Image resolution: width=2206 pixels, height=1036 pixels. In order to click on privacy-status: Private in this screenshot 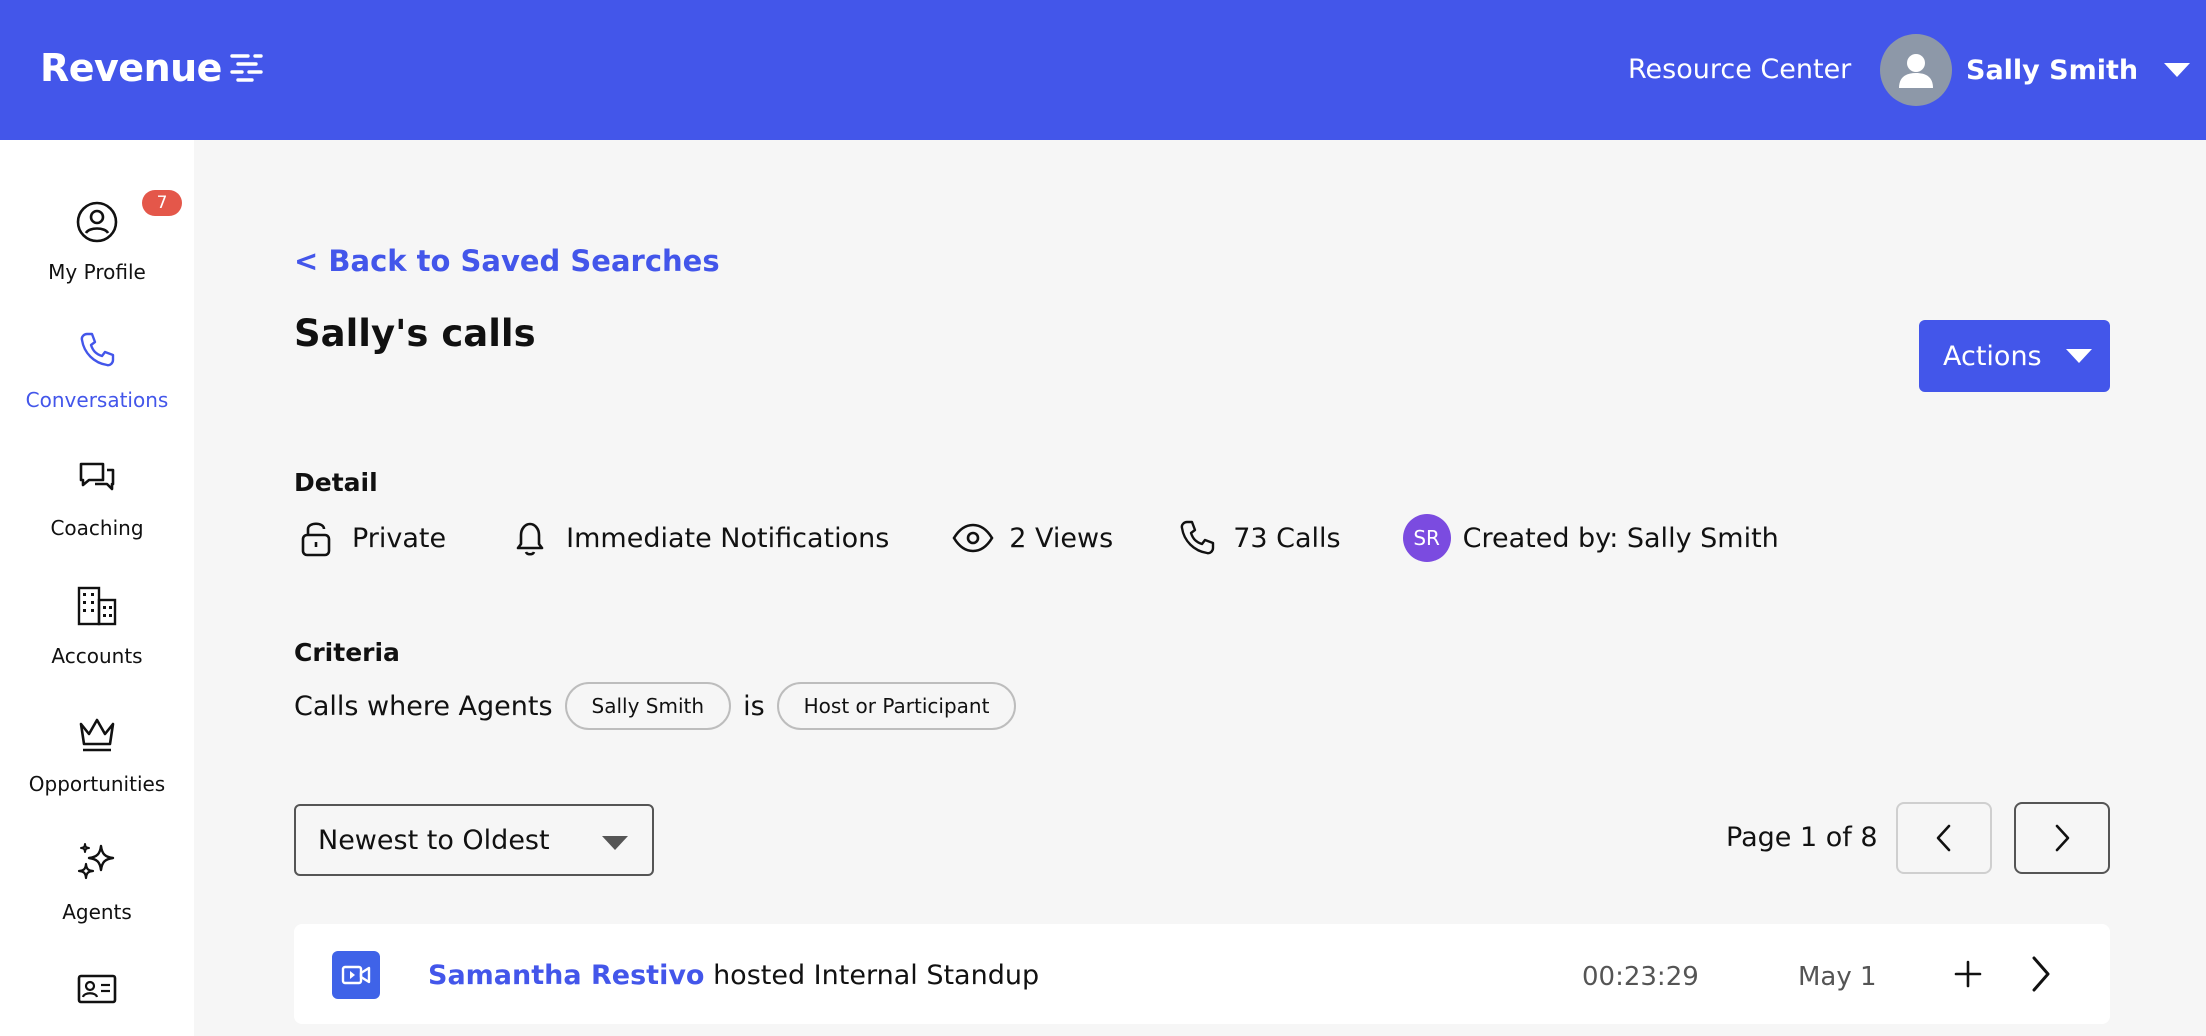, I will do `click(370, 538)`.